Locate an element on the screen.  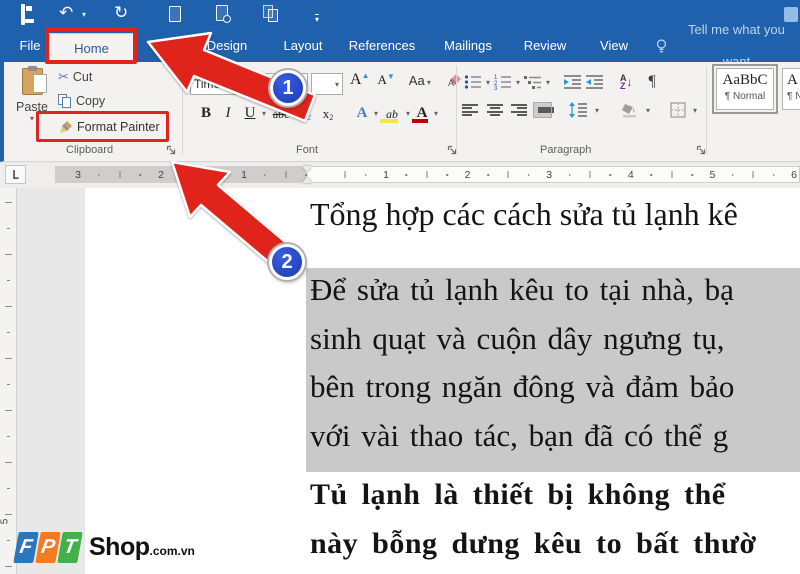
ruler-row: L 3 2 1 1 2 3 4 5 6 is located at coordinates (400, 175).